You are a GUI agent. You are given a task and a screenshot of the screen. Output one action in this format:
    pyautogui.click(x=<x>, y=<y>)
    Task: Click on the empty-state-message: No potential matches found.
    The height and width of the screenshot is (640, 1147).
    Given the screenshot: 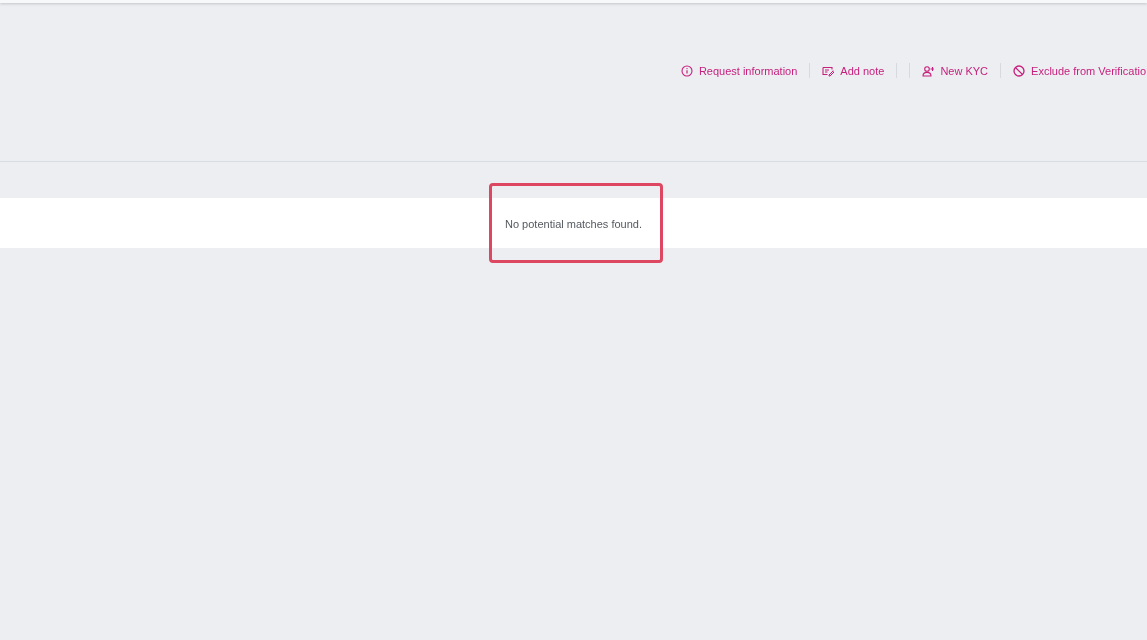 What is the action you would take?
    pyautogui.click(x=573, y=224)
    